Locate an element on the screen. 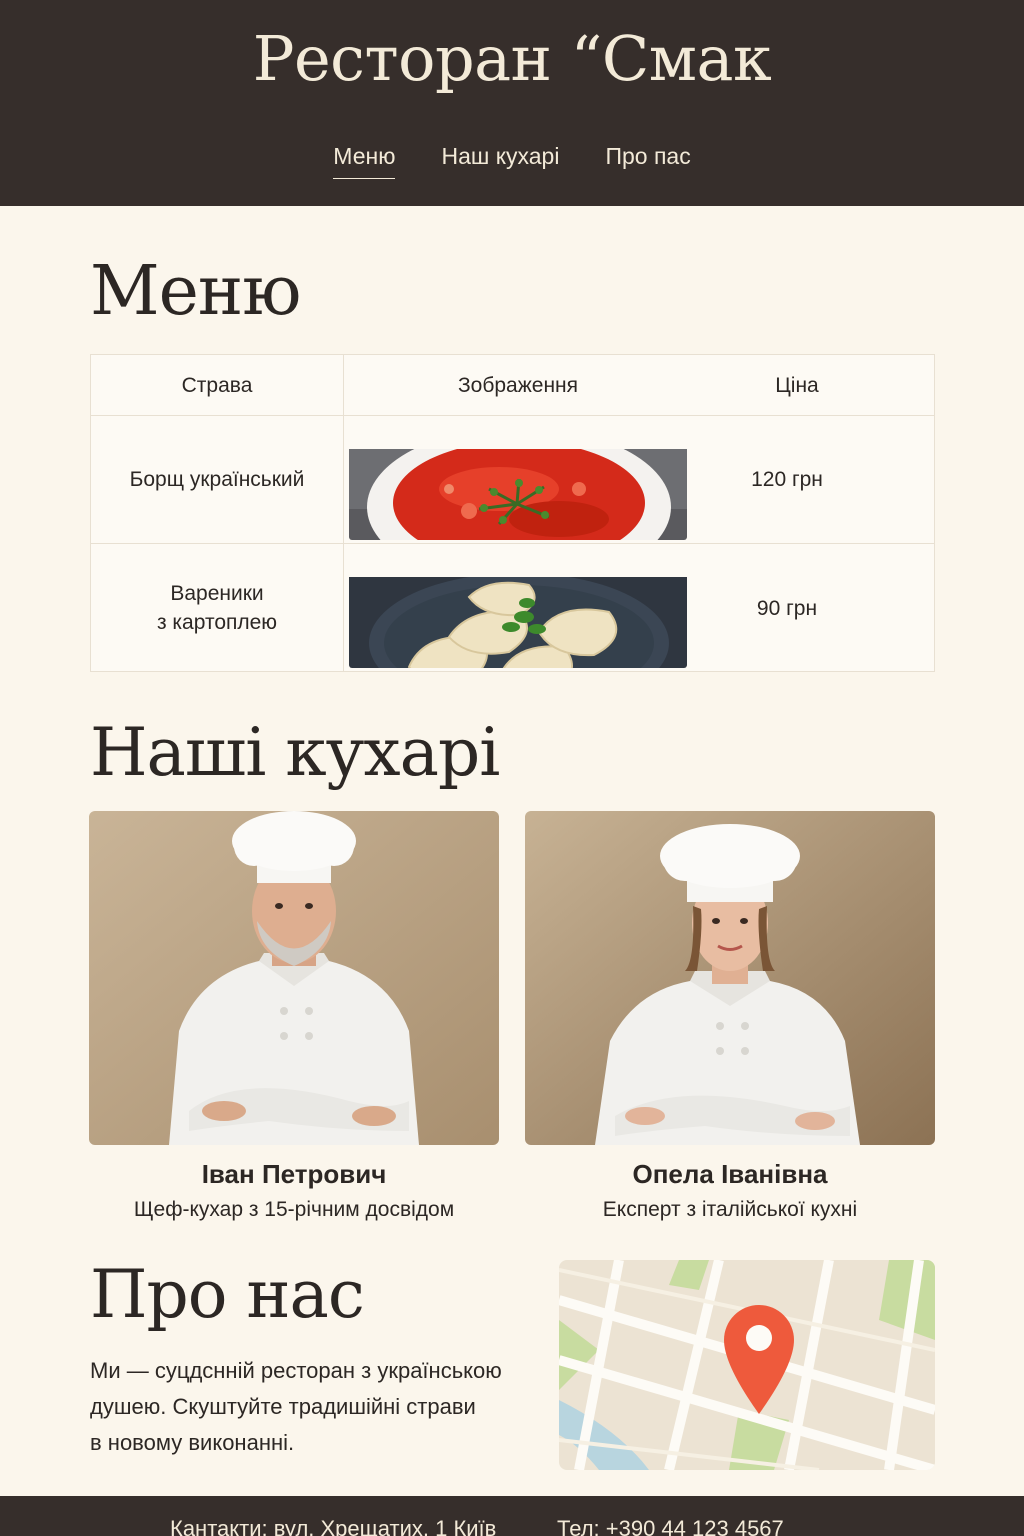  borscht-photo is located at coordinates (518, 480).